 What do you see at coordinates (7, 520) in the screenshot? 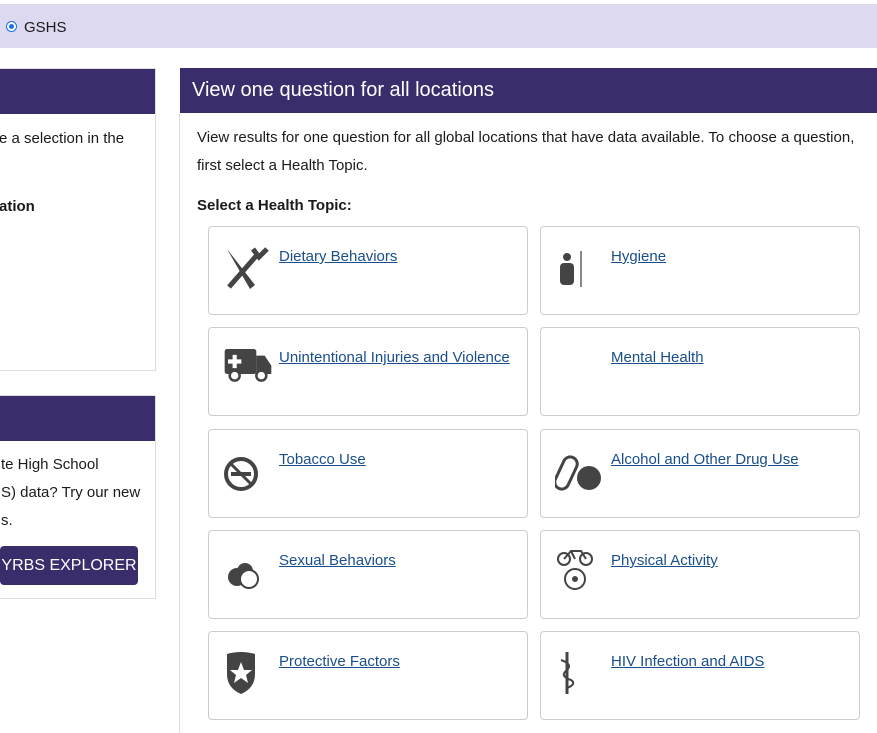
I see `explorer-line-3: s.` at bounding box center [7, 520].